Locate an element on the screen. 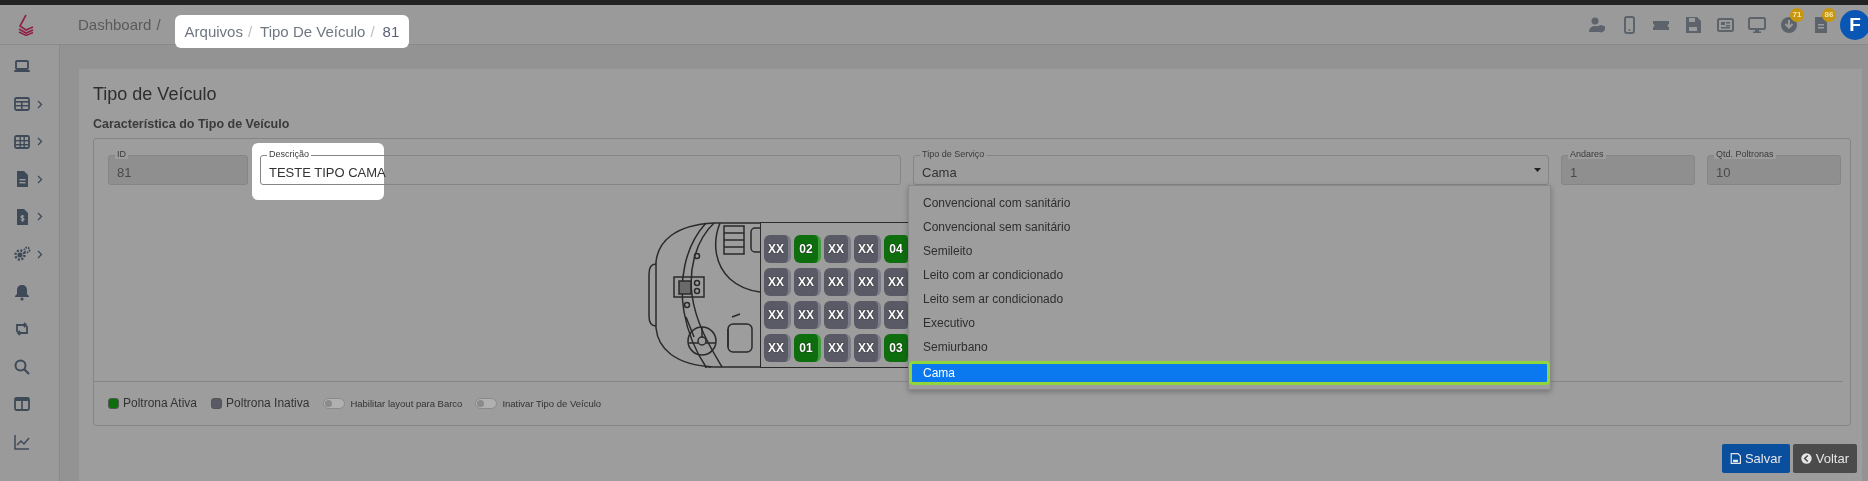 This screenshot has height=481, width=1868. seat: 01 is located at coordinates (807, 348).